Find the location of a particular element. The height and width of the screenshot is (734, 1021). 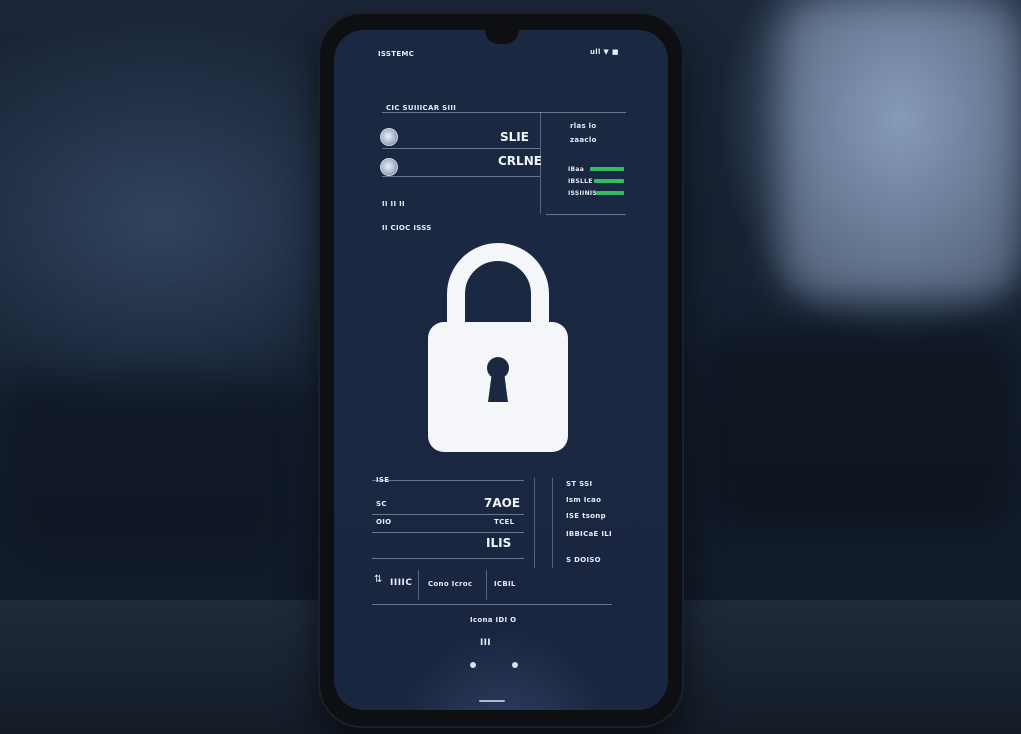

details-row-1-label: ISE is located at coordinates (383, 480).